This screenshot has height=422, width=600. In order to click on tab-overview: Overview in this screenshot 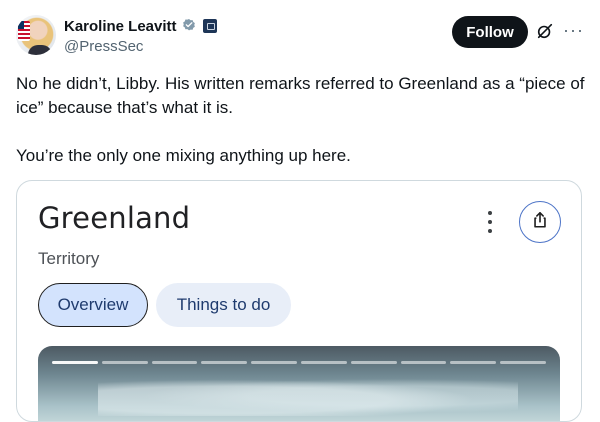, I will do `click(93, 305)`.